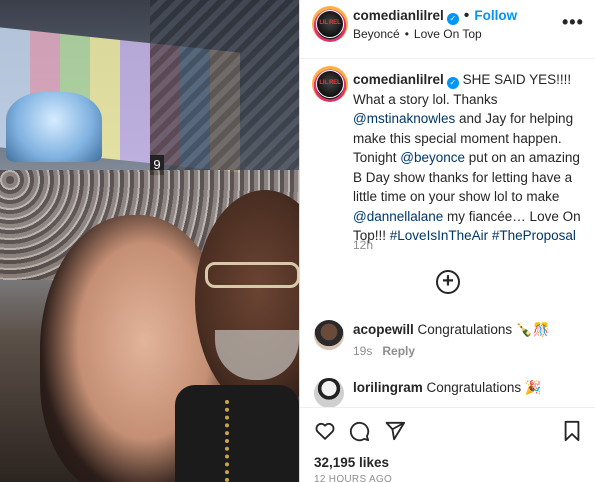 Image resolution: width=595 pixels, height=482 pixels. Describe the element at coordinates (376, 34) in the screenshot. I see `music-artist: Beyoncé` at that location.